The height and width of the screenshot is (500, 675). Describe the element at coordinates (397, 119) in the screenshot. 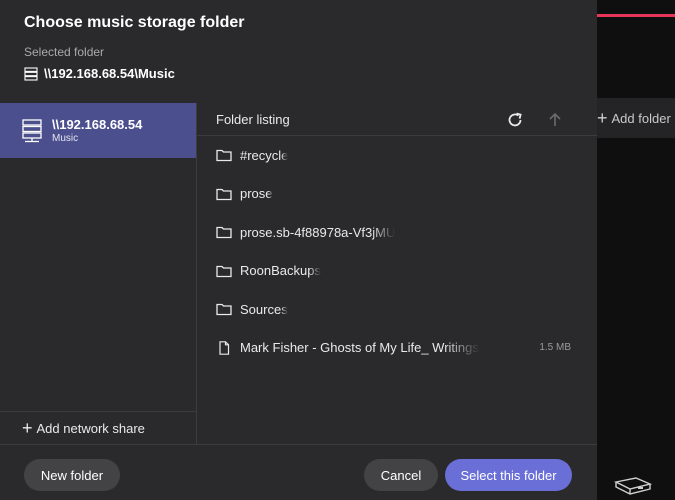

I see `folder-listing-header: Folder listing` at that location.